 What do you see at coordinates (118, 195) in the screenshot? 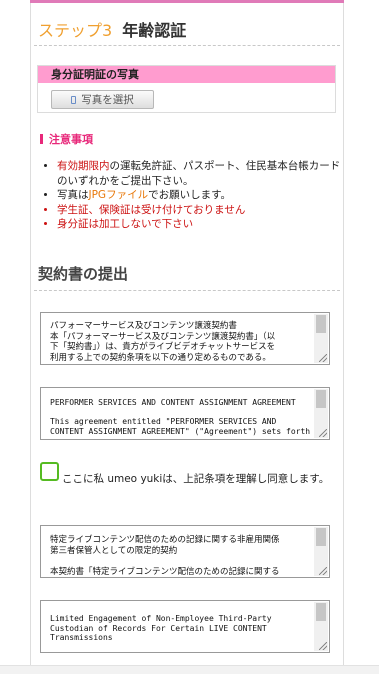
I see `emphasis-text: JPGファイル` at bounding box center [118, 195].